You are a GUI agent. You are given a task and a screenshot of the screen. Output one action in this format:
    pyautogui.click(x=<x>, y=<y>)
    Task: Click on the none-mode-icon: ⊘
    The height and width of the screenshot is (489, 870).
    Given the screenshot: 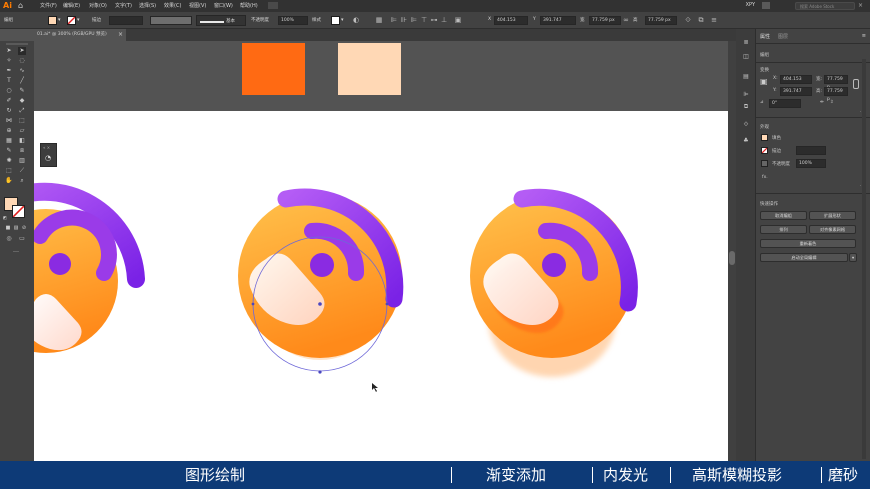 What is the action you would take?
    pyautogui.click(x=24, y=228)
    